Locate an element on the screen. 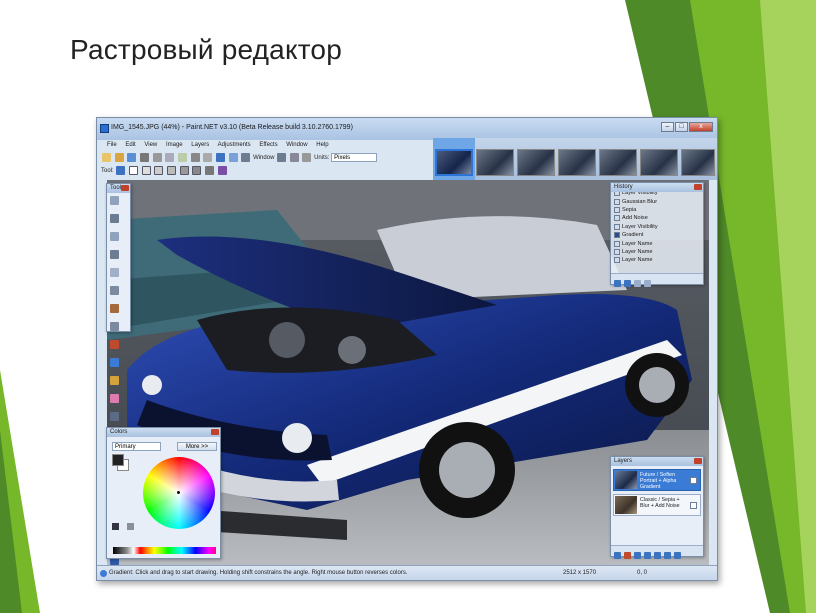  close-button: x is located at coordinates (701, 127).